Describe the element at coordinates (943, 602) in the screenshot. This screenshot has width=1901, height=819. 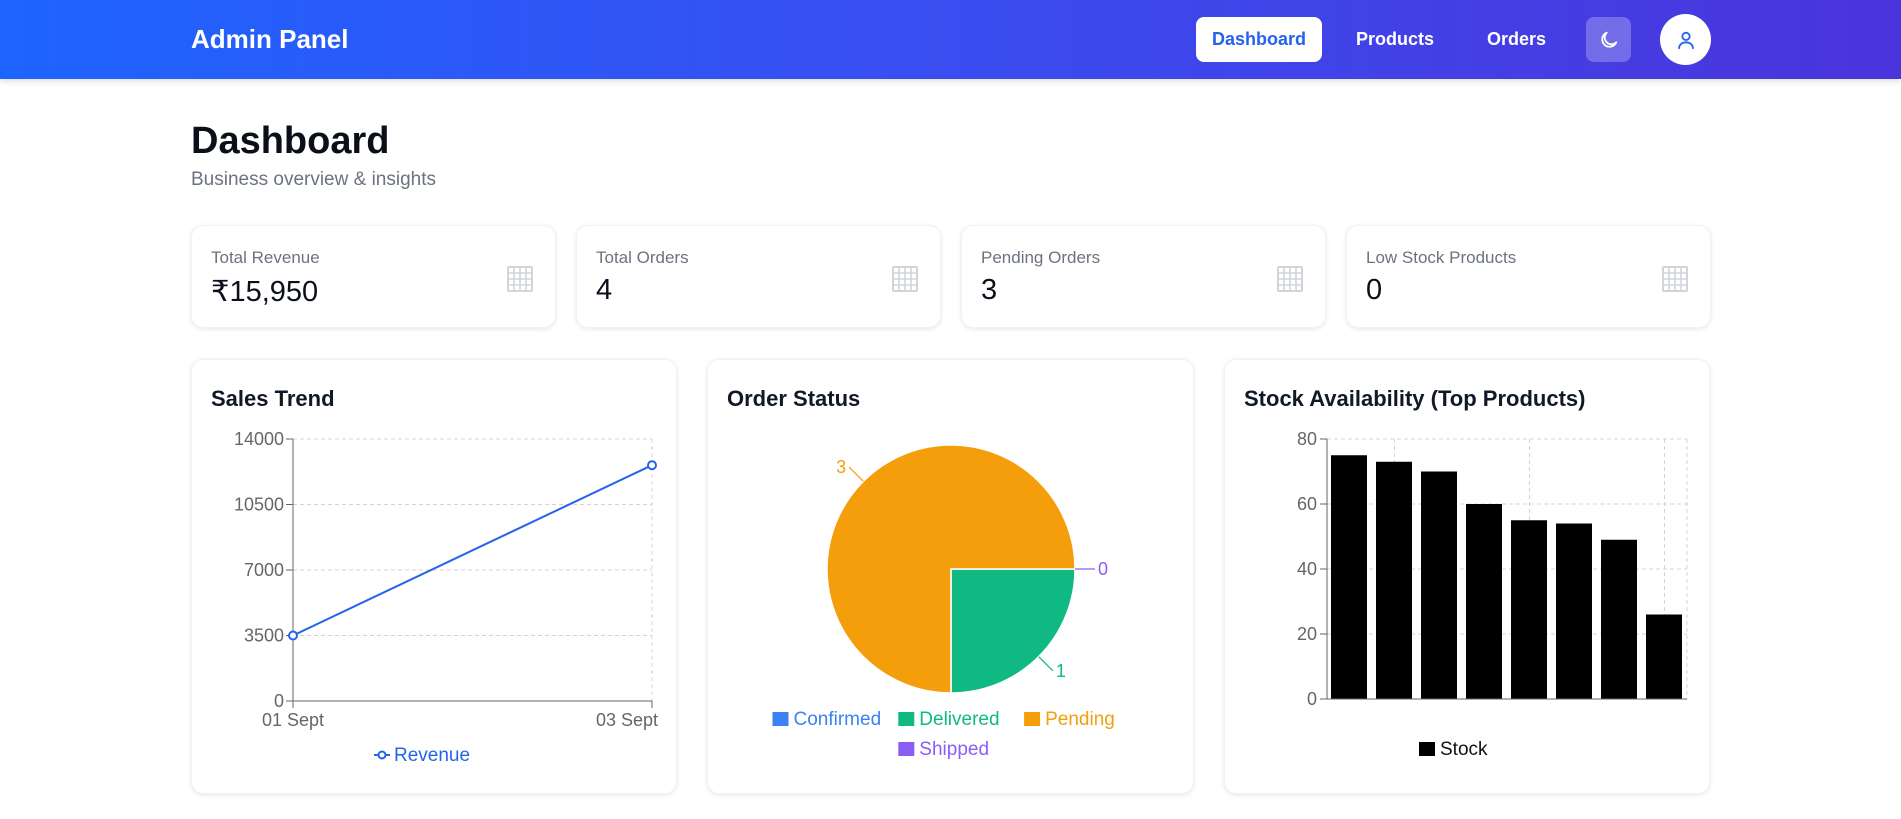
I see `order-status-chart: 1 3 0 Confirmed Delivered Pending Shipped` at that location.